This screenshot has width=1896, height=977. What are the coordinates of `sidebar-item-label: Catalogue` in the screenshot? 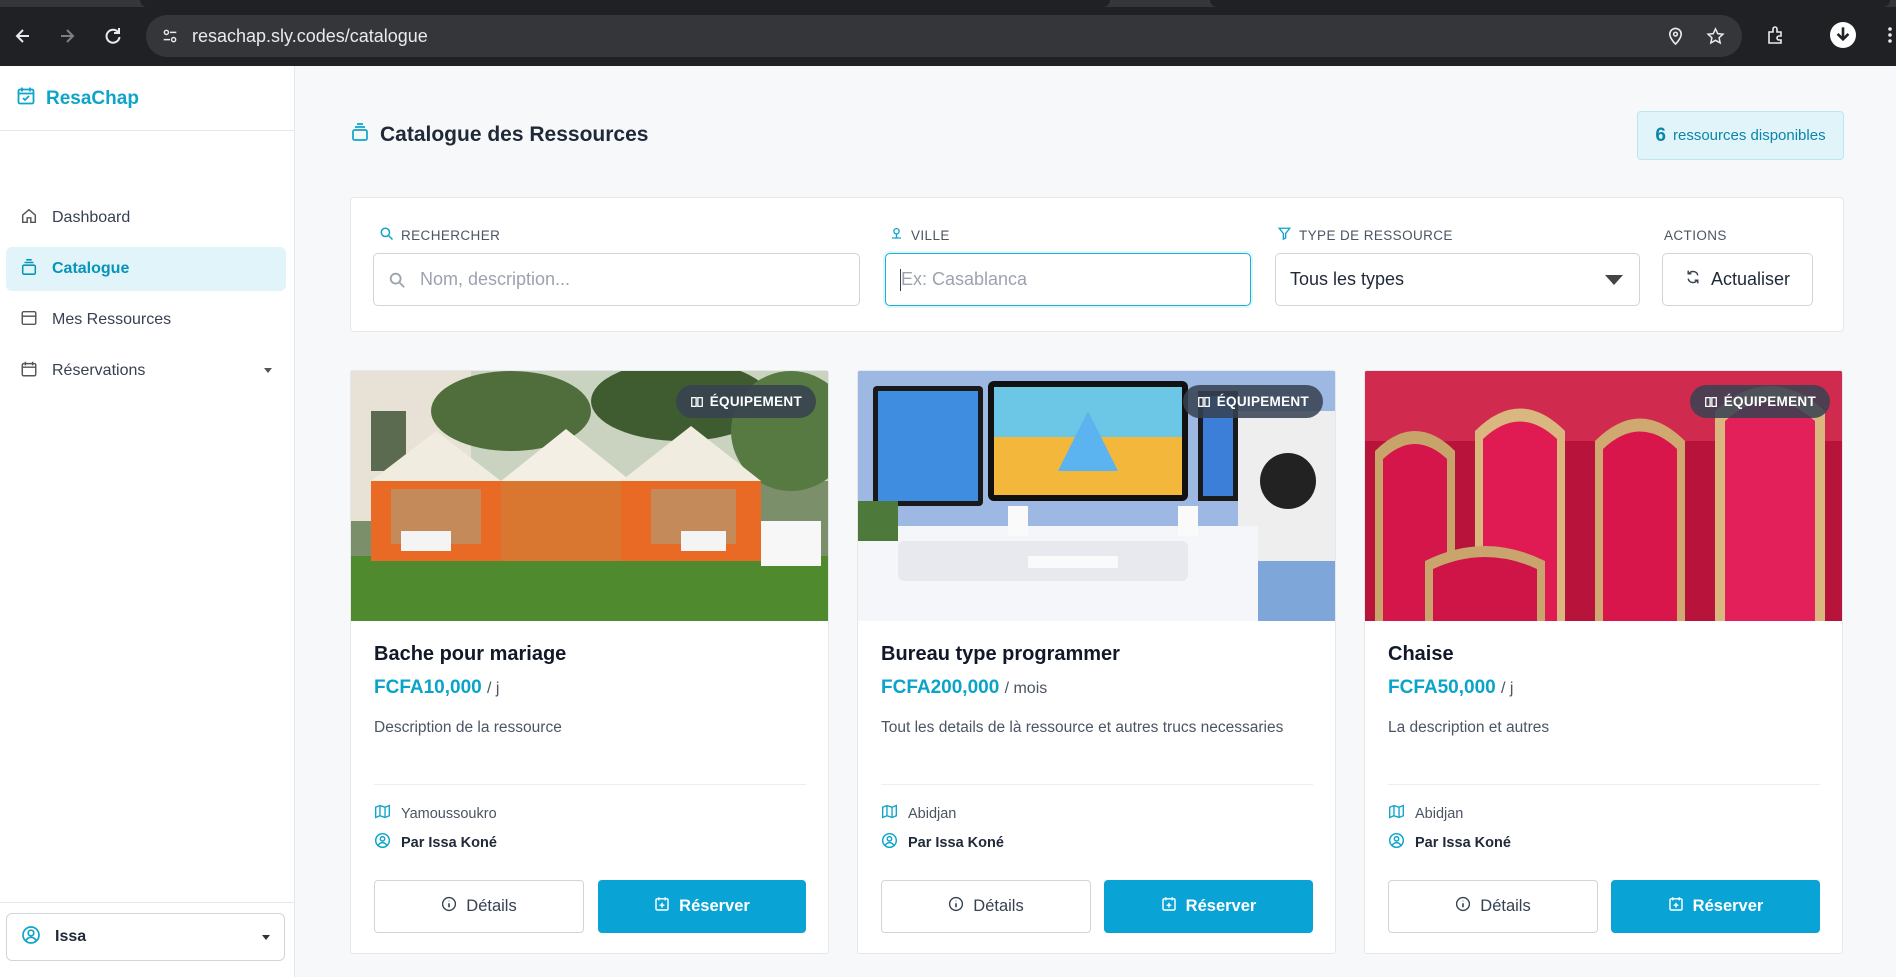 It's located at (91, 268).